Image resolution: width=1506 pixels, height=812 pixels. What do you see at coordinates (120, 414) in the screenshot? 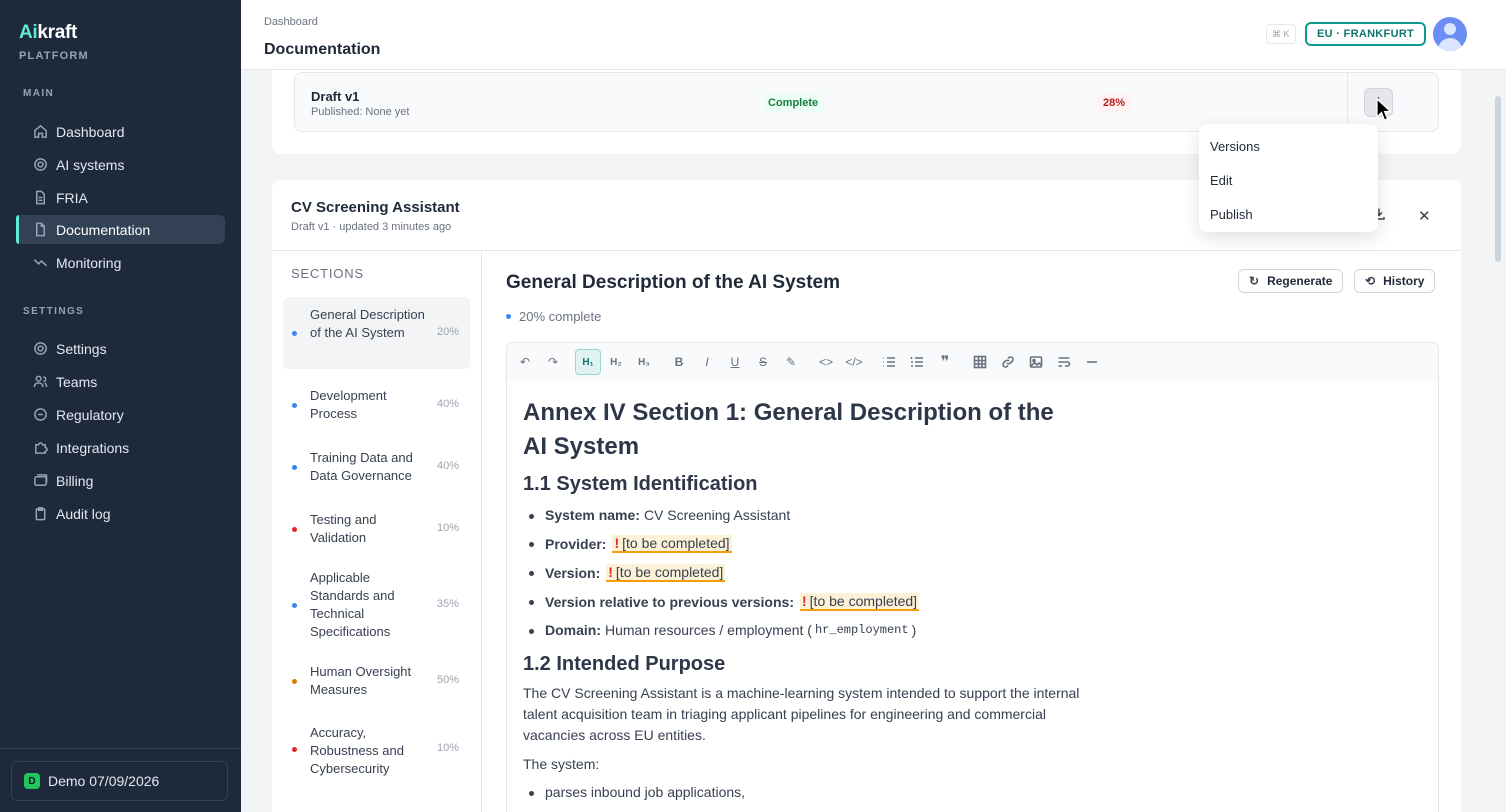
I see `sidebar-item-regulatory: Regulatory` at bounding box center [120, 414].